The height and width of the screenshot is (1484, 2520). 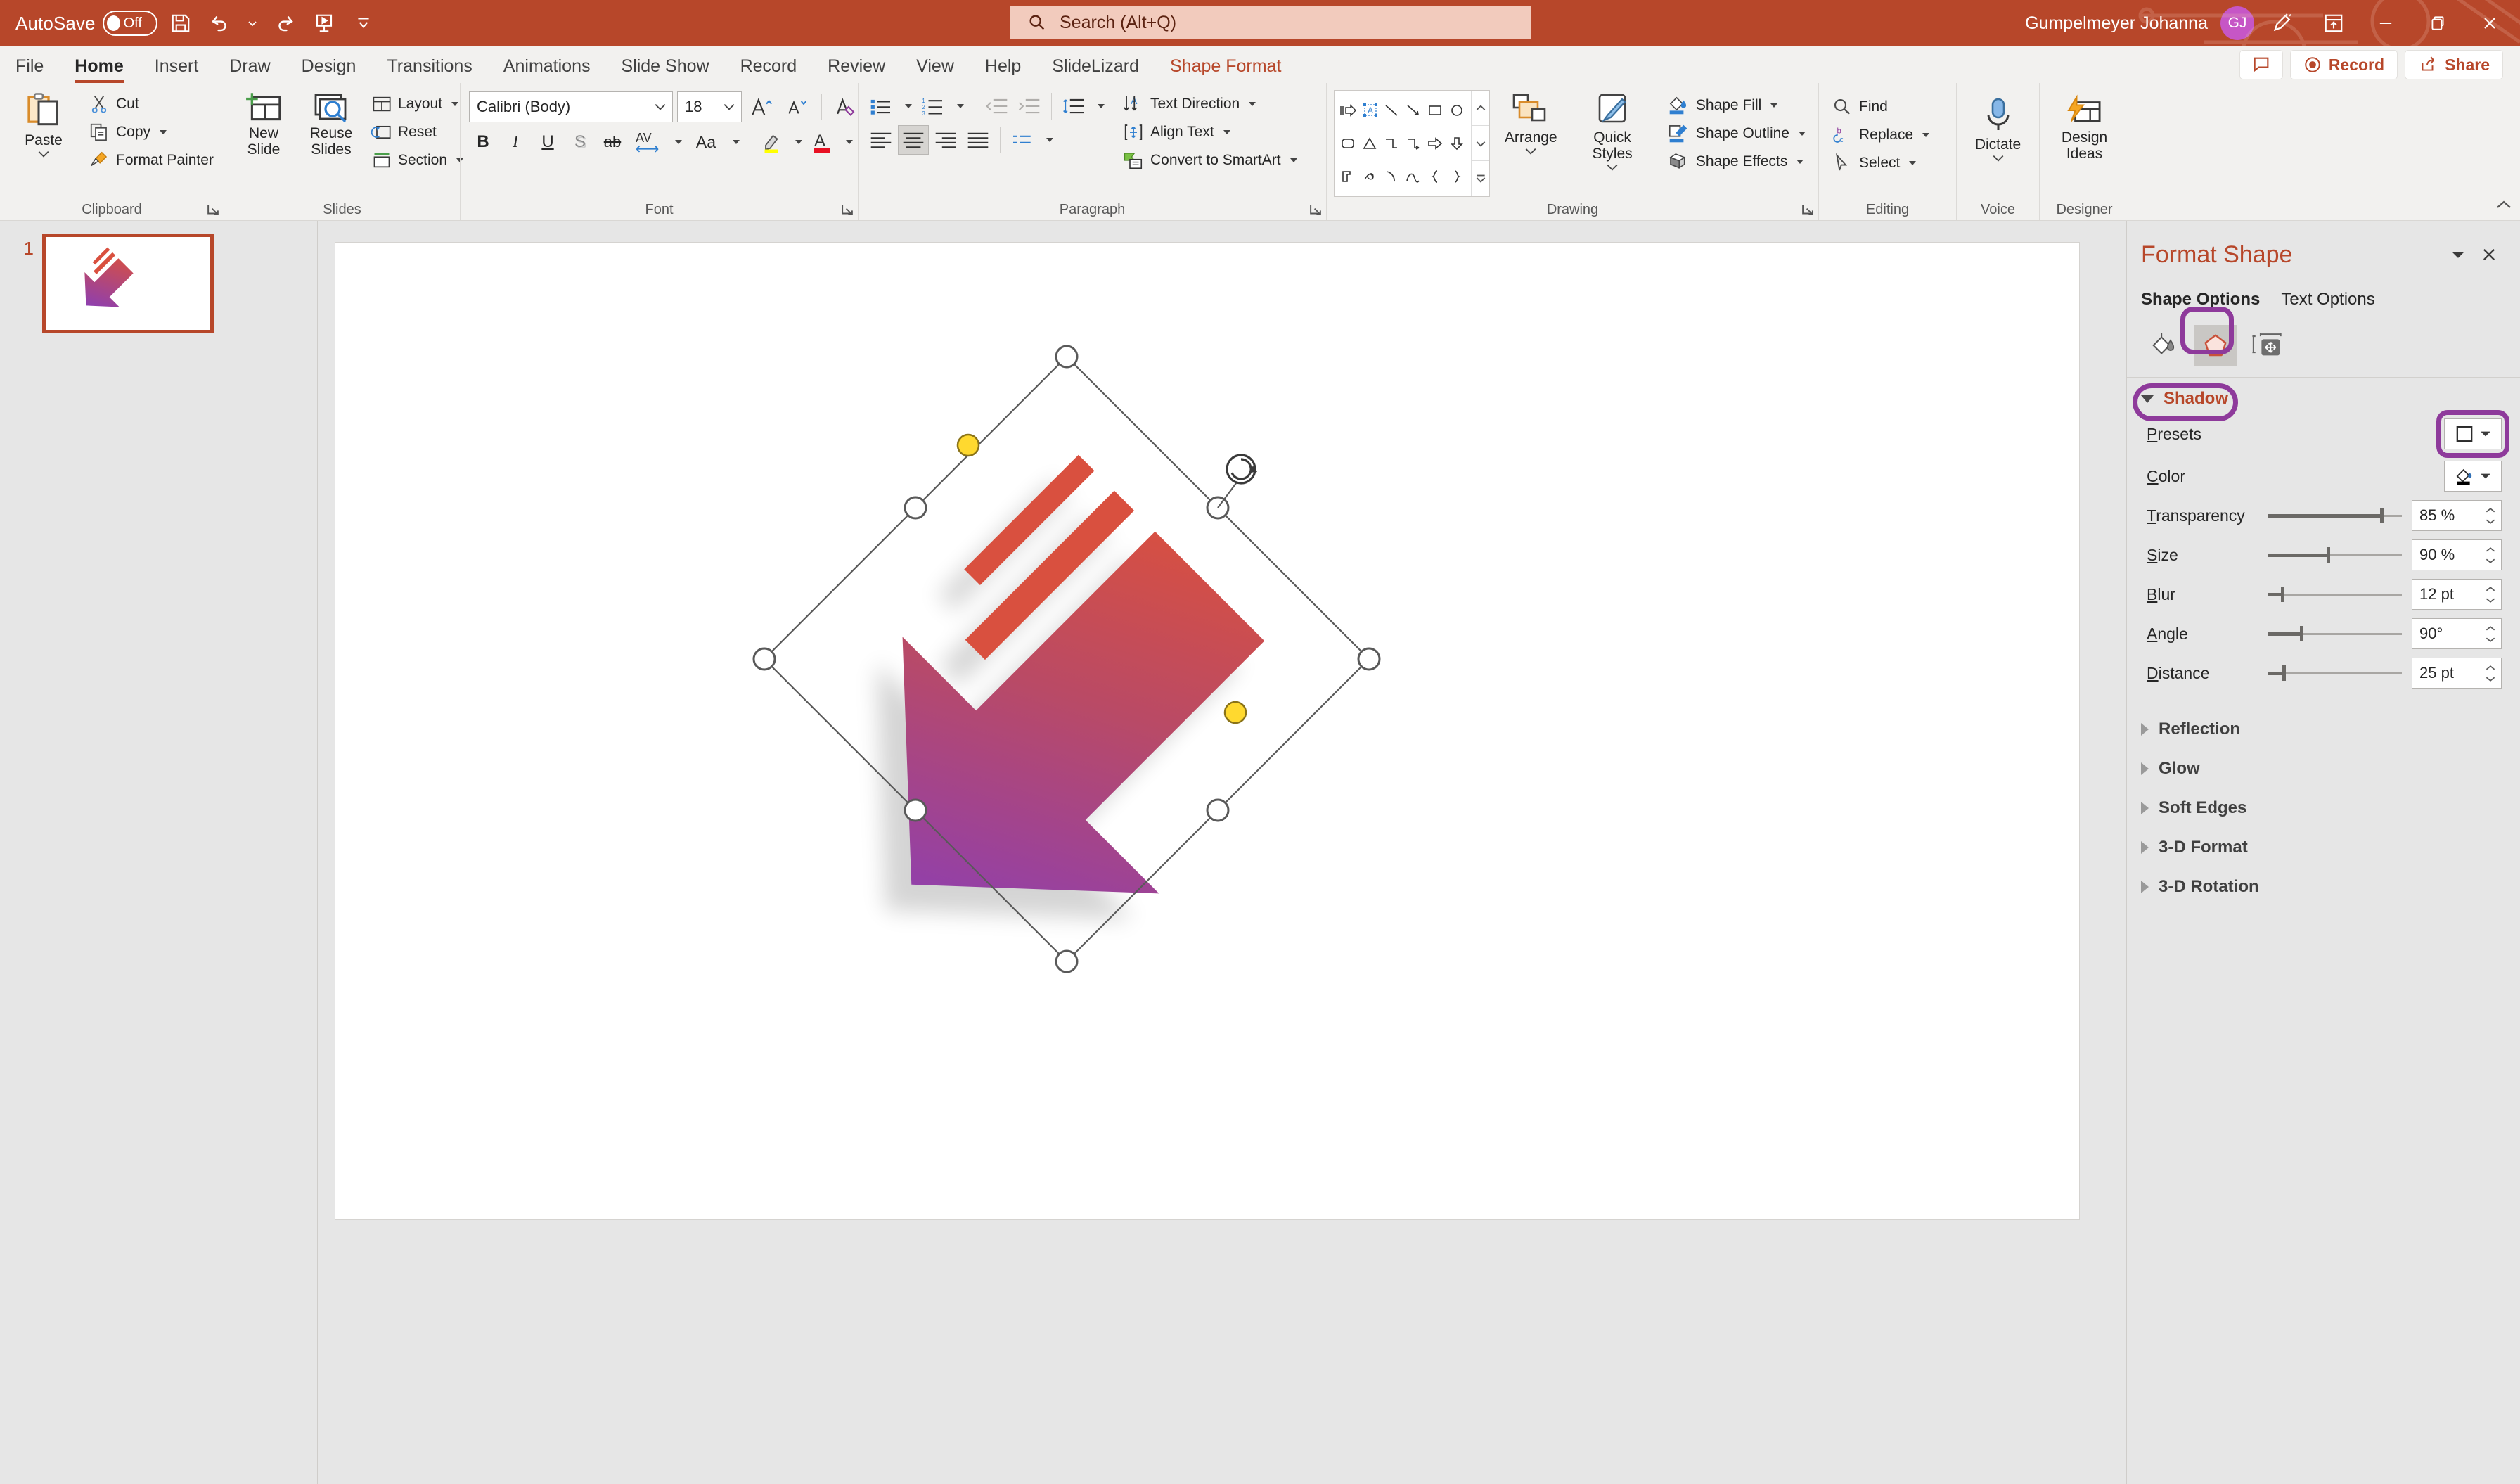 I want to click on bullets-dropdown, so click(x=907, y=106).